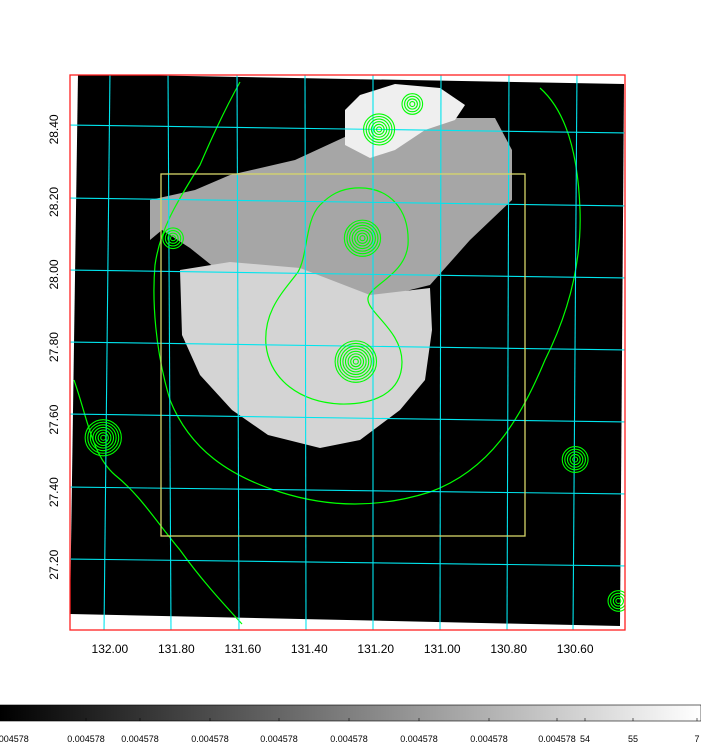 The height and width of the screenshot is (748, 701). Describe the element at coordinates (633, 739) in the screenshot. I see `colorbar-tick-label: 55` at that location.